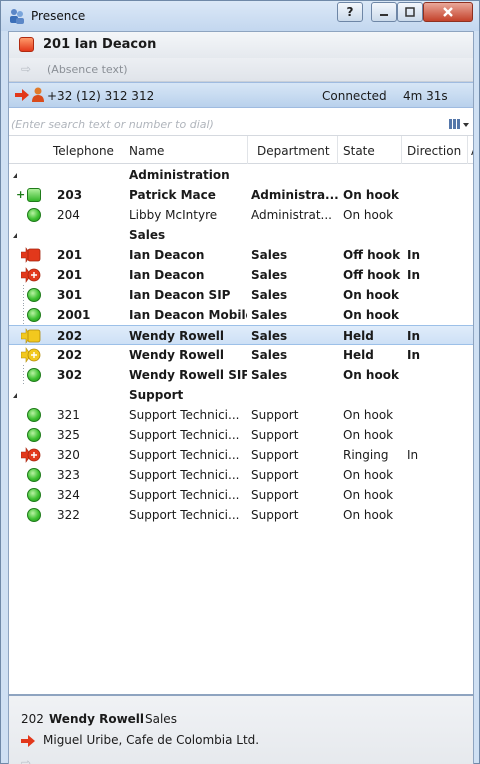 This screenshot has width=480, height=764. Describe the element at coordinates (241, 415) in the screenshot. I see `contact-row: 321 Support Technici... Support On hook` at that location.